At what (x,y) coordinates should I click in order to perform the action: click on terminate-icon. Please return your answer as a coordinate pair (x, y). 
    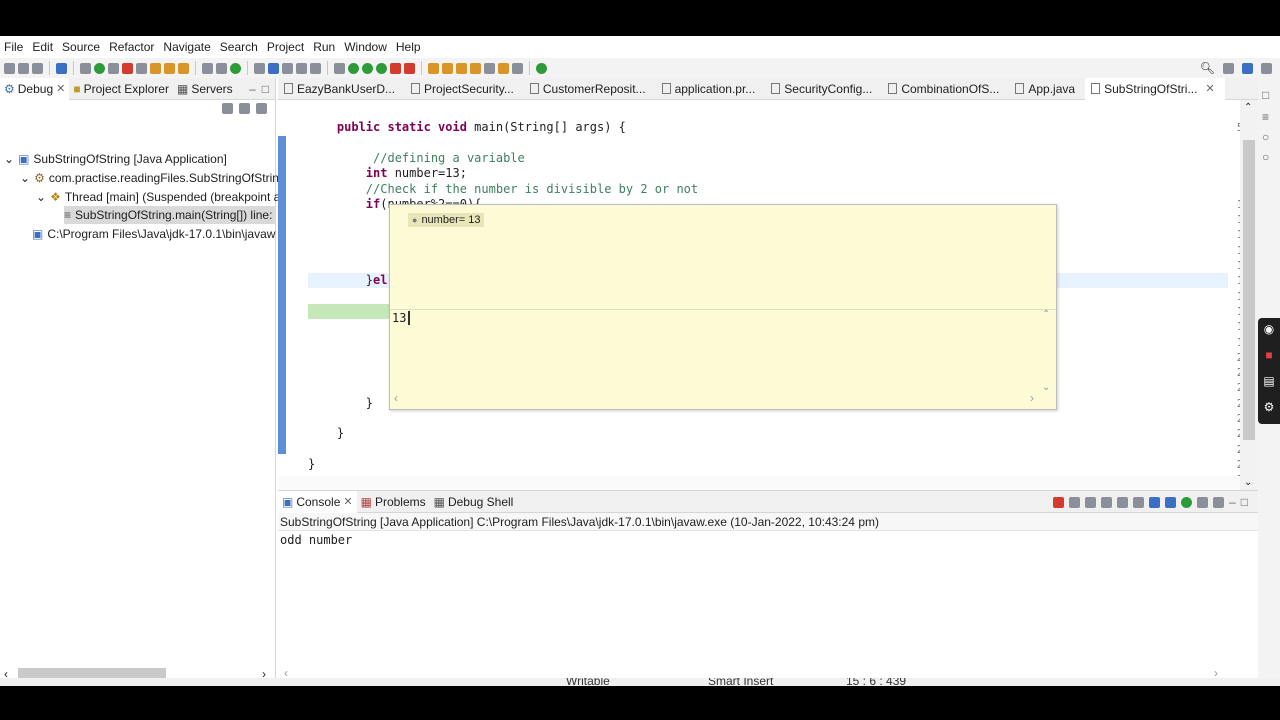
    Looking at the image, I should click on (1059, 502).